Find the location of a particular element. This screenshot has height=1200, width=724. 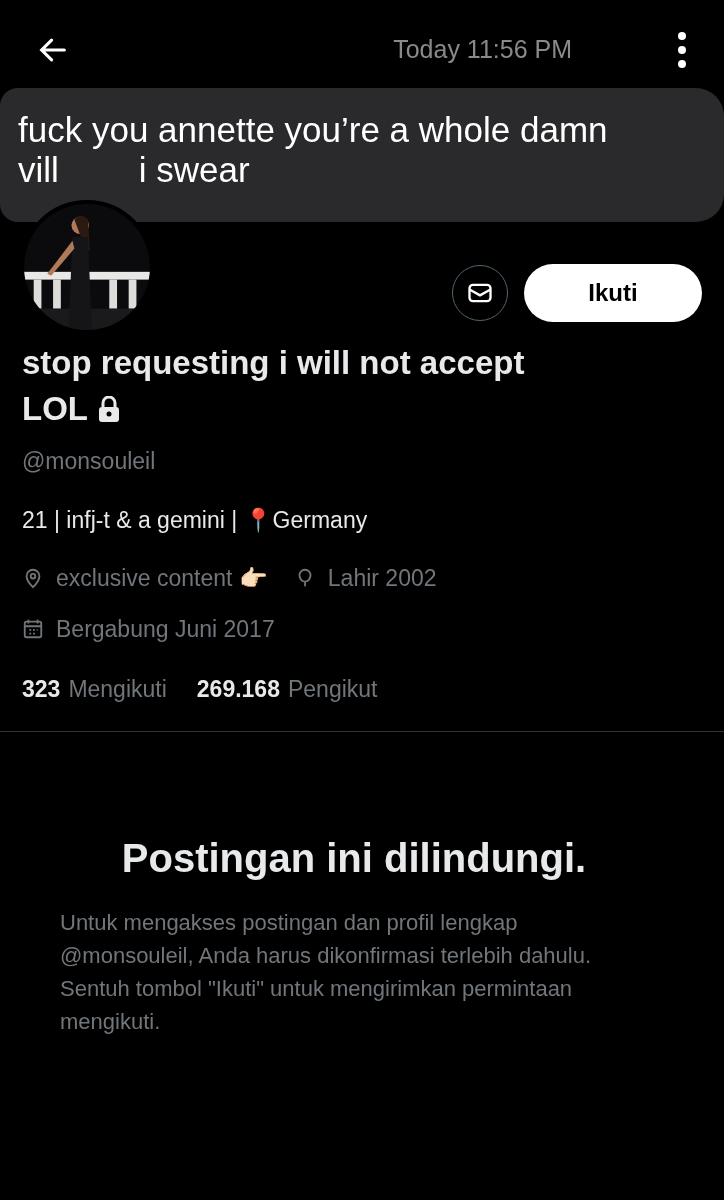

stat-link: 323 Mengikuti is located at coordinates (94, 689).